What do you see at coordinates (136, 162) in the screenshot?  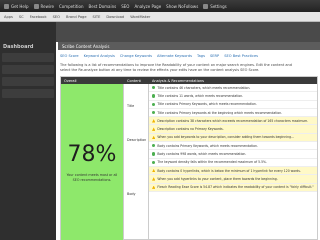 I see `content-column: Title Description Body` at bounding box center [136, 162].